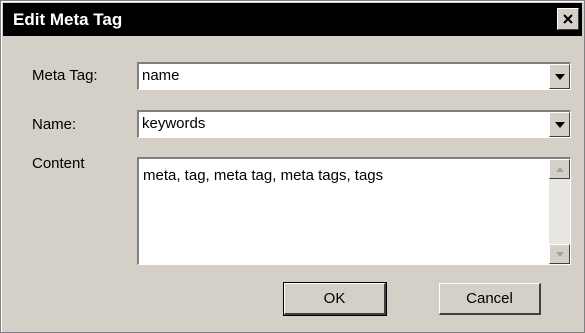 Image resolution: width=585 pixels, height=333 pixels. I want to click on scroll-down-button, so click(559, 254).